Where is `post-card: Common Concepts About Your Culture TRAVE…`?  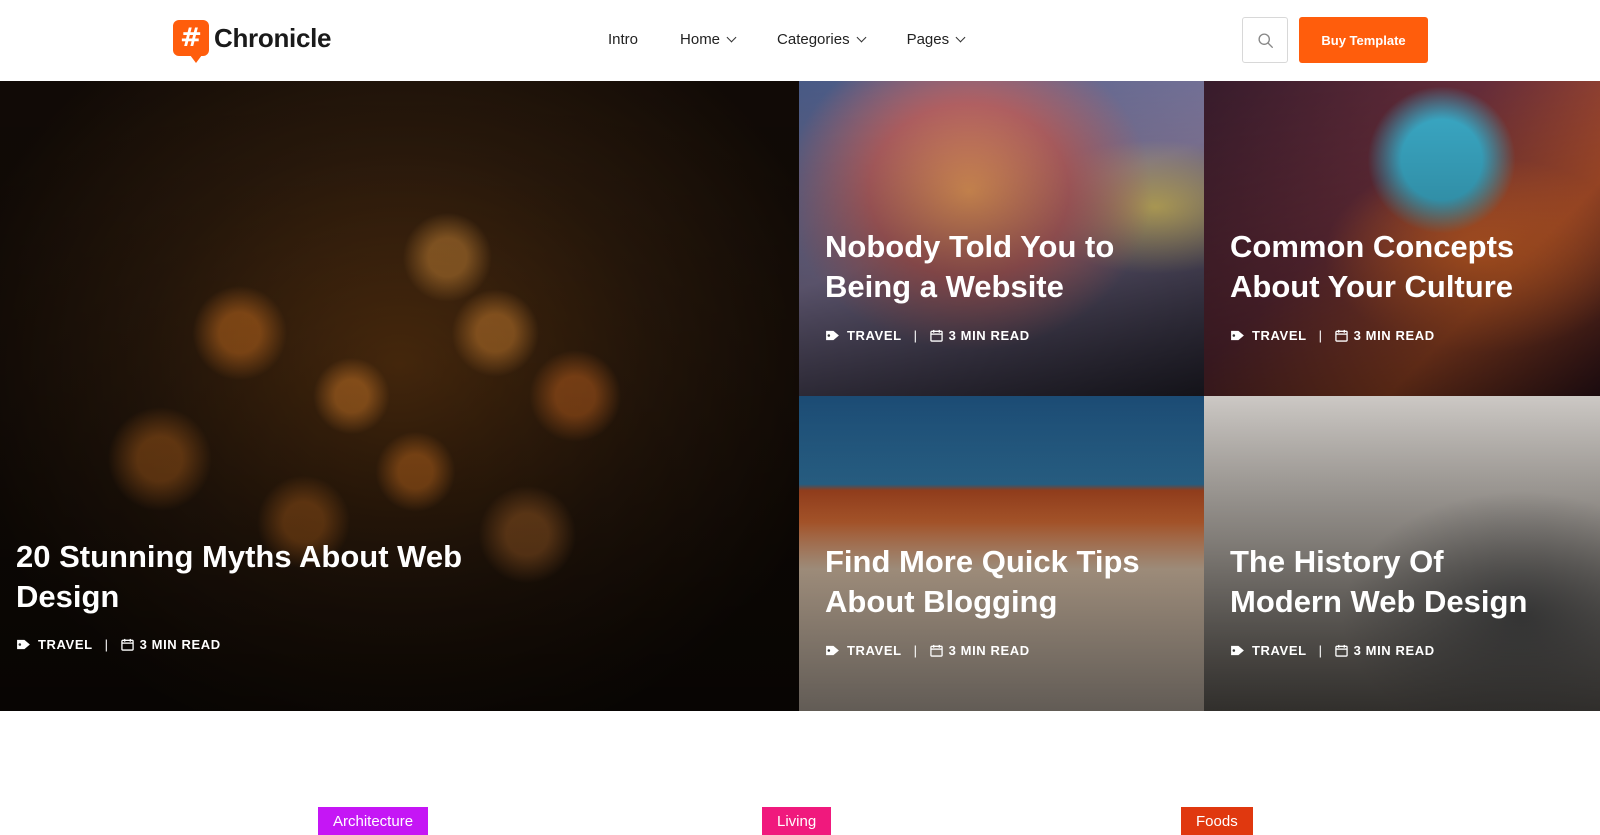 post-card: Common Concepts About Your Culture TRAVE… is located at coordinates (1402, 238).